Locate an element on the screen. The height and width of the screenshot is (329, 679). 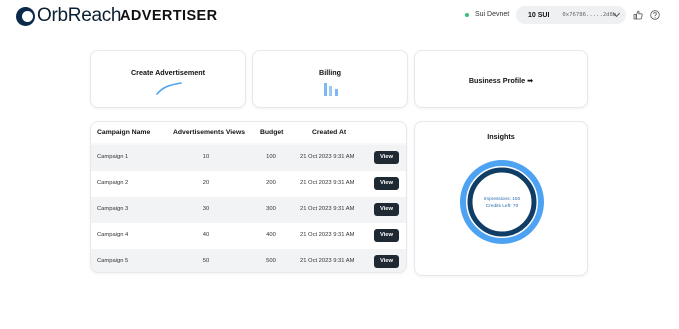
cell-campaign-name: Campaign 5 is located at coordinates (113, 261).